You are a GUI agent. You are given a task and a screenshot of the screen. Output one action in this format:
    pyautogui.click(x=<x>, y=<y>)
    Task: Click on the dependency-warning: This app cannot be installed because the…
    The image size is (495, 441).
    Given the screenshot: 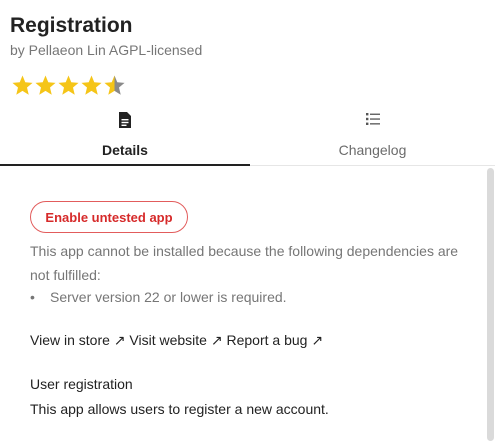 What is the action you would take?
    pyautogui.click(x=244, y=263)
    